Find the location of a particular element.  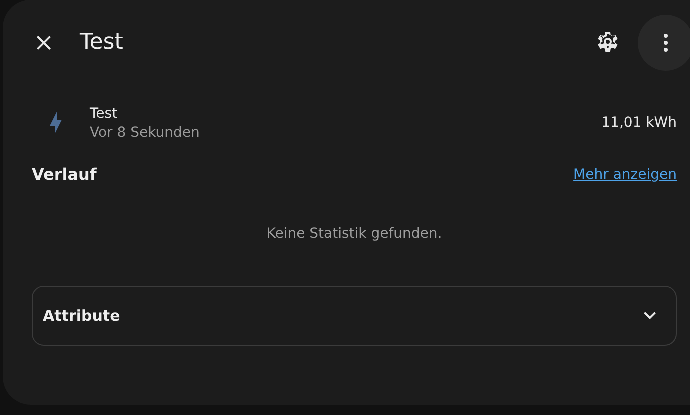

entity-state: 11,01 kWh is located at coordinates (639, 123).